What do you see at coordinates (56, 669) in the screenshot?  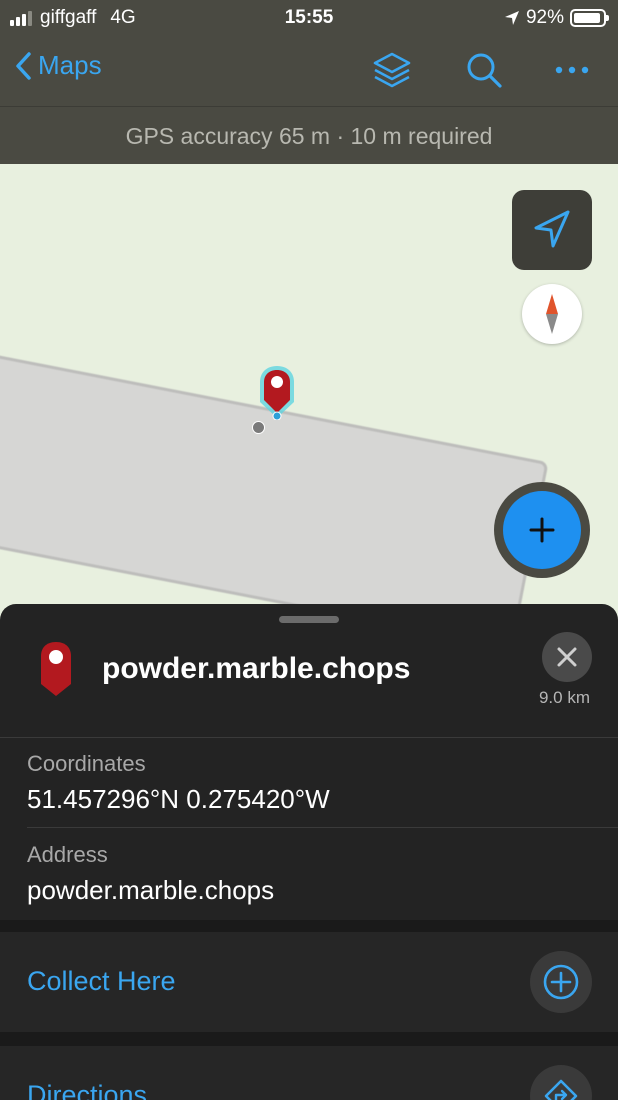 I see `location-pin-icon` at bounding box center [56, 669].